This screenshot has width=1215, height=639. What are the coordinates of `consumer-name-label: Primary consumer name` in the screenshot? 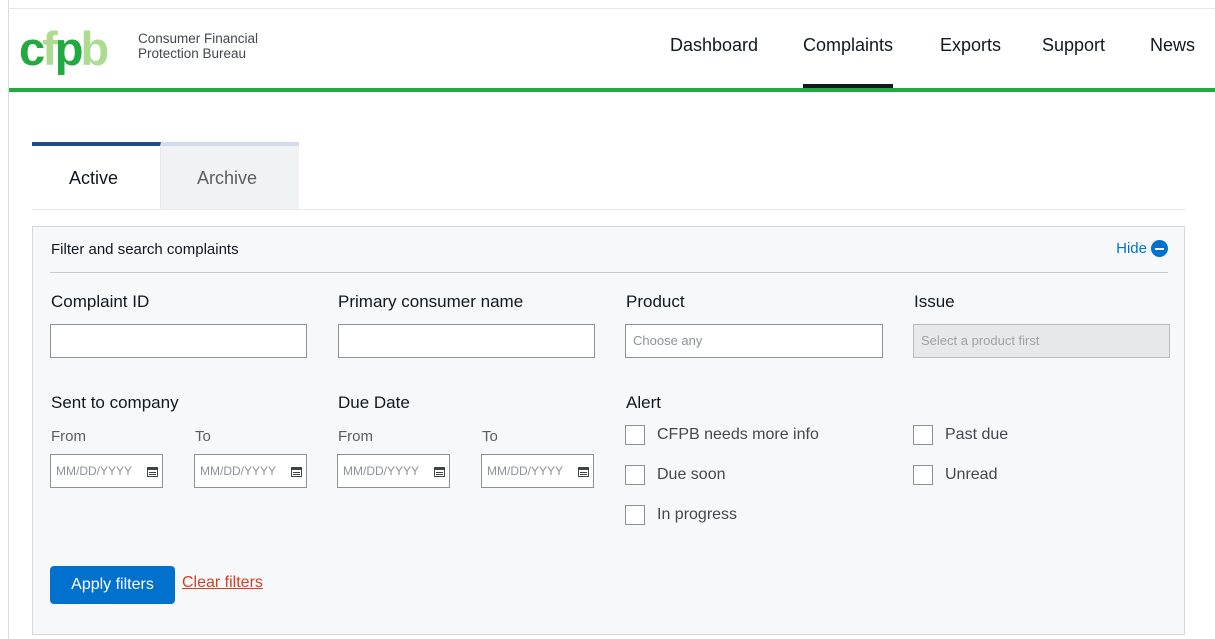 It's located at (431, 301).